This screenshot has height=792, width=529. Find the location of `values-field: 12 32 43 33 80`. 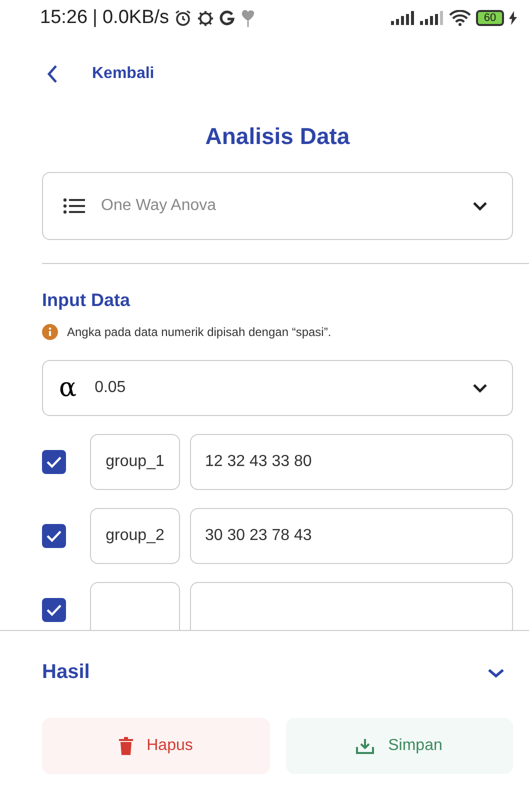

values-field: 12 32 43 33 80 is located at coordinates (351, 462).